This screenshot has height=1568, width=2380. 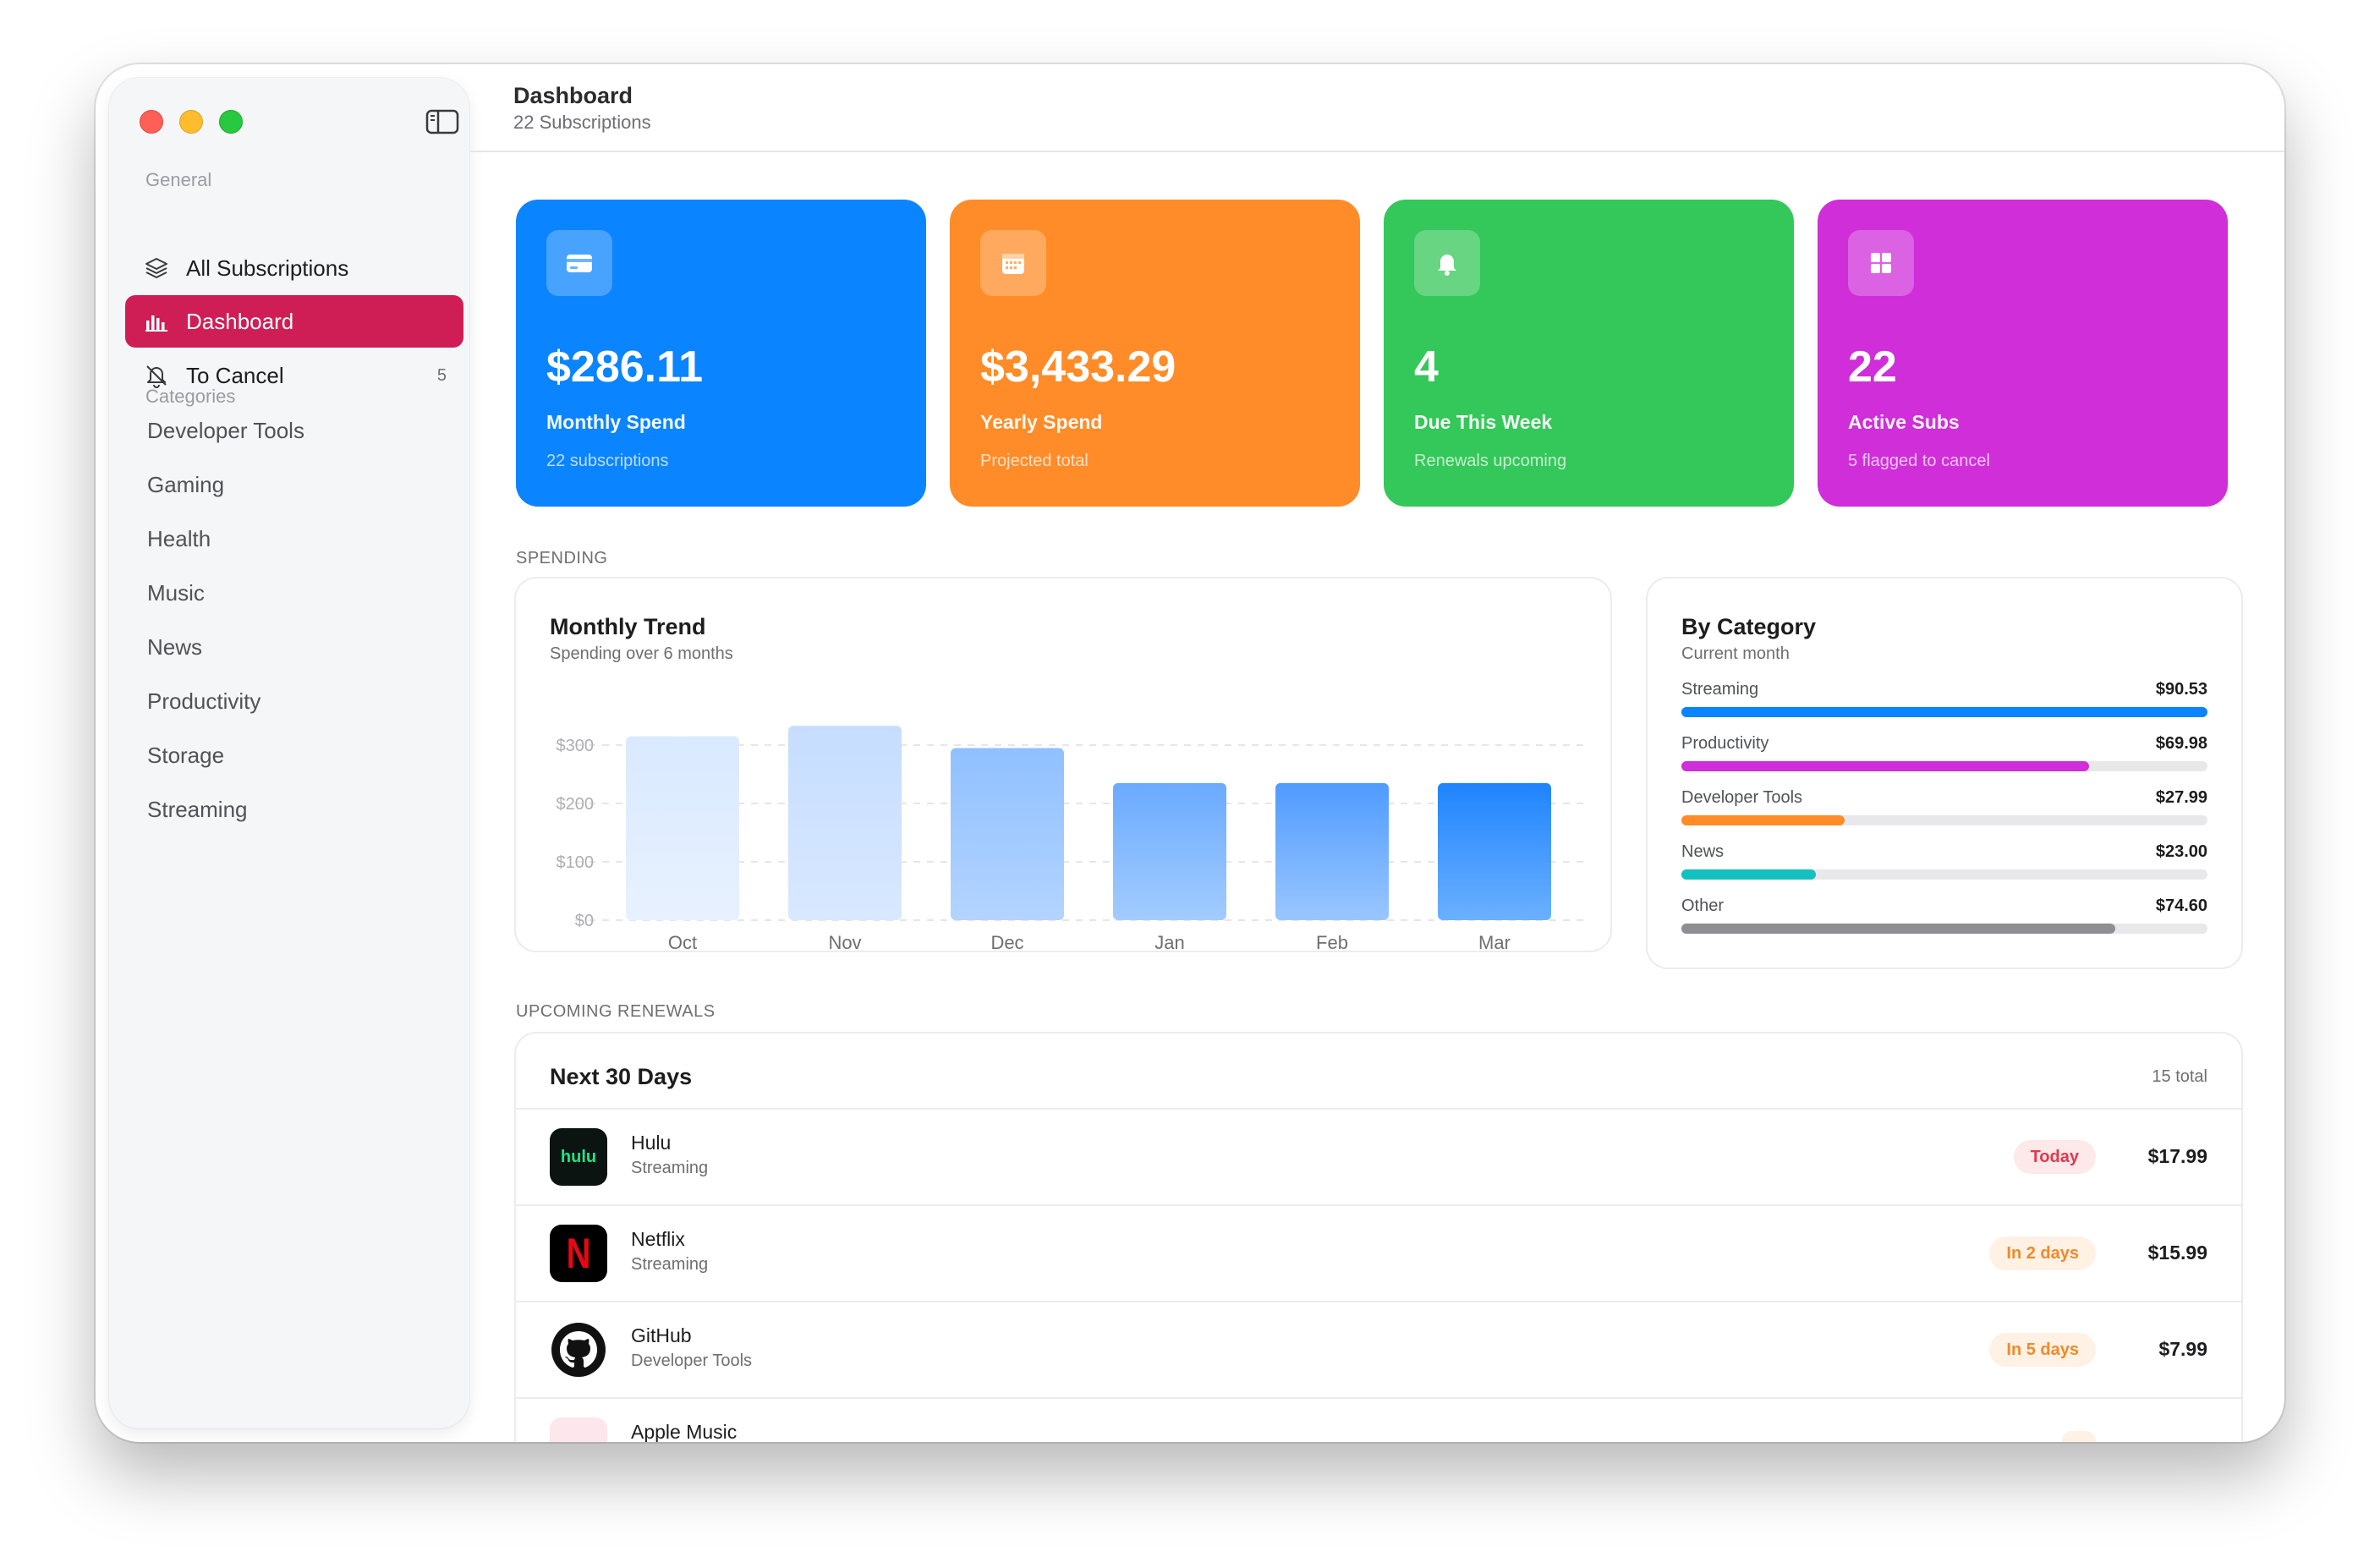 I want to click on stat-card-due-this-week: 4 Due This Week Renewals upcoming, so click(x=1589, y=353).